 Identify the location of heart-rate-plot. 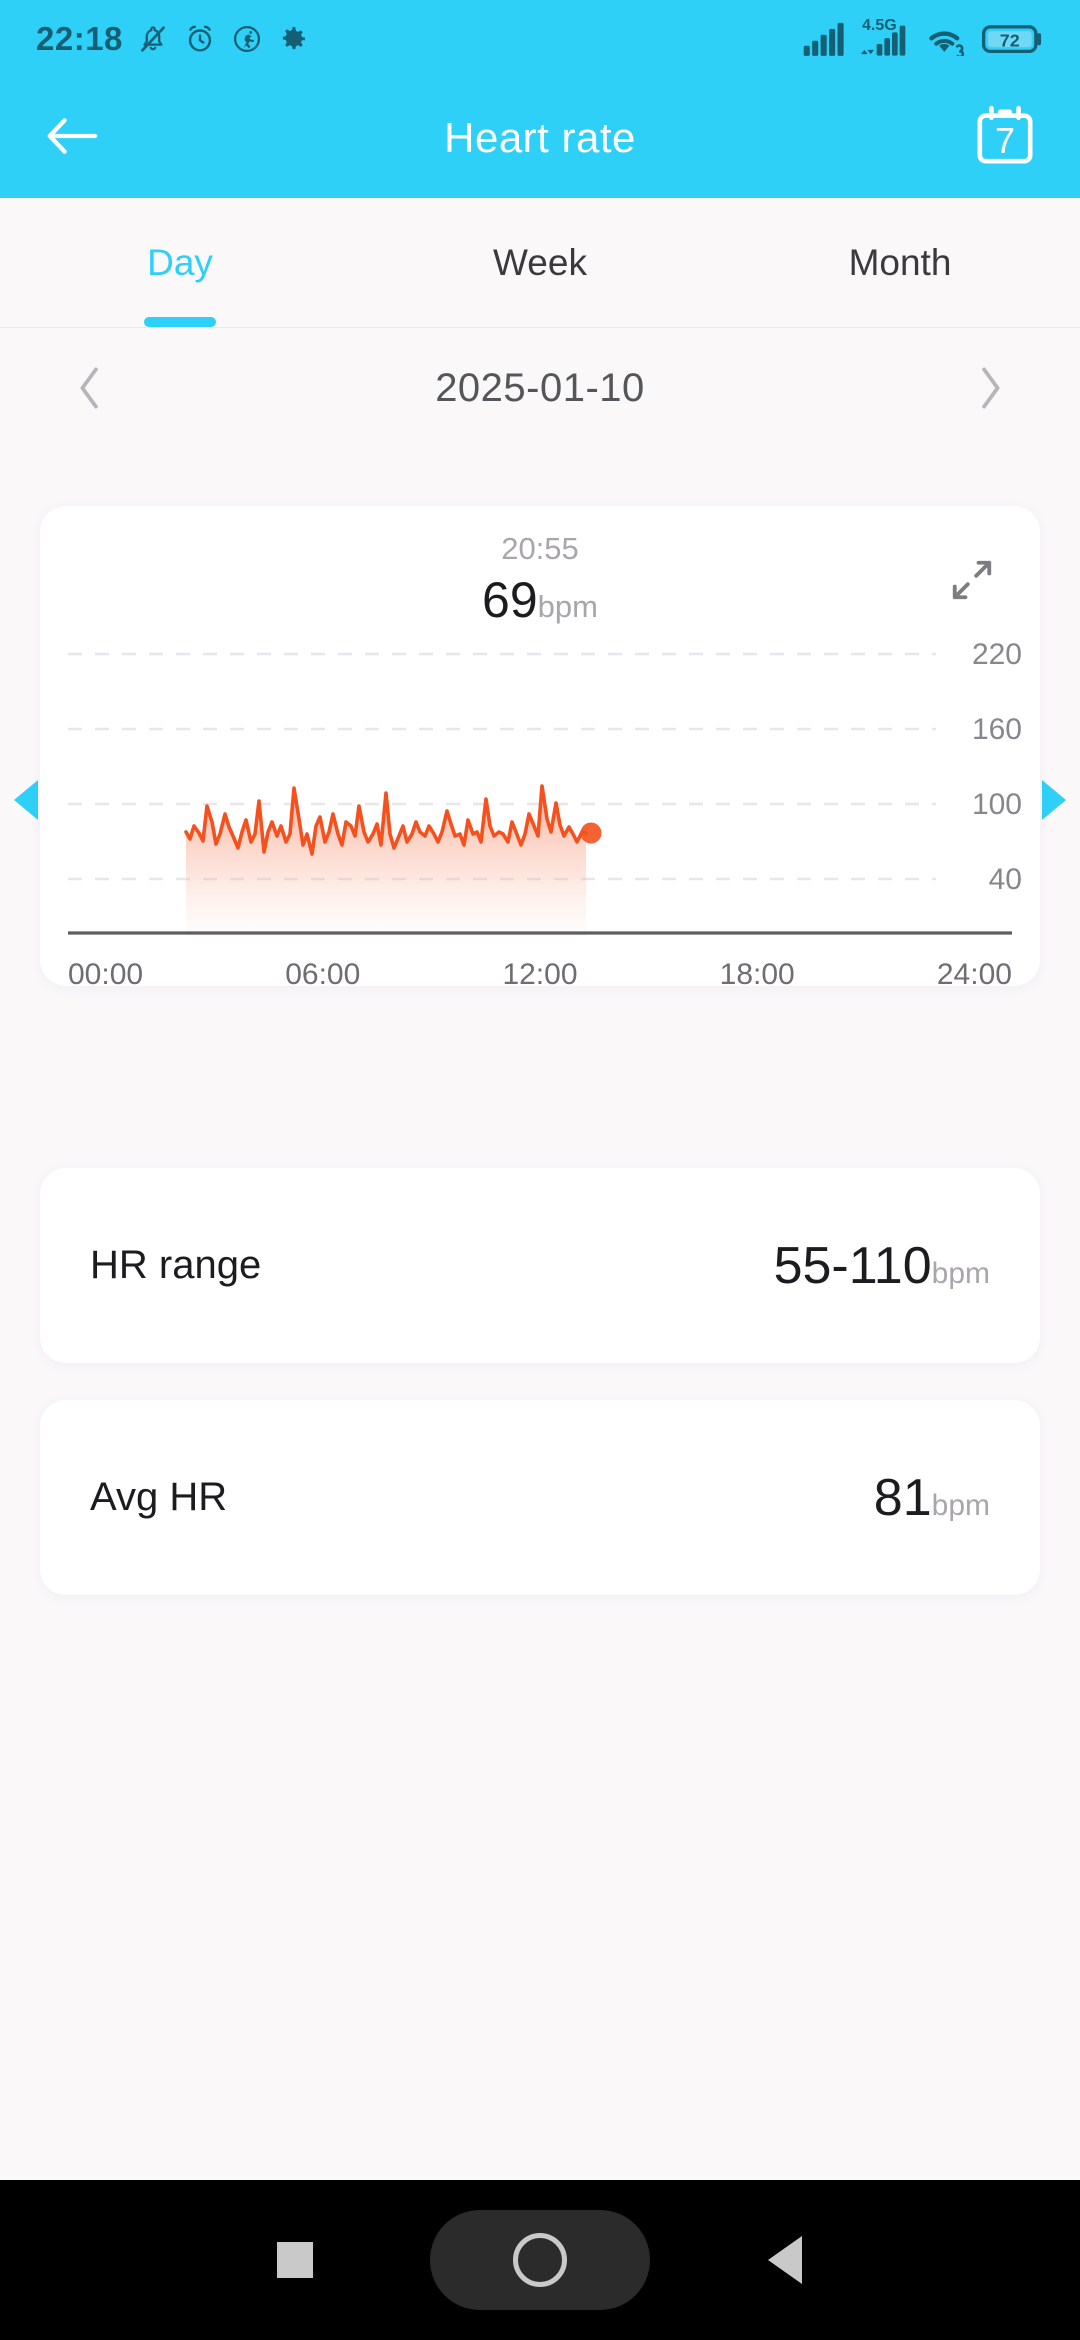
(540, 786).